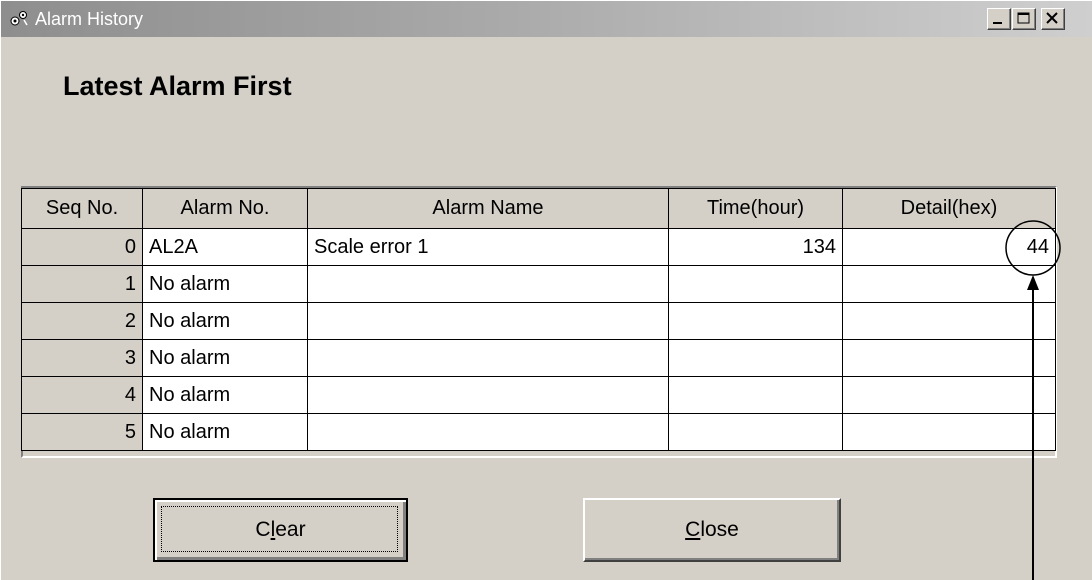  I want to click on column-header-detail-hex: Detail(hex), so click(949, 208).